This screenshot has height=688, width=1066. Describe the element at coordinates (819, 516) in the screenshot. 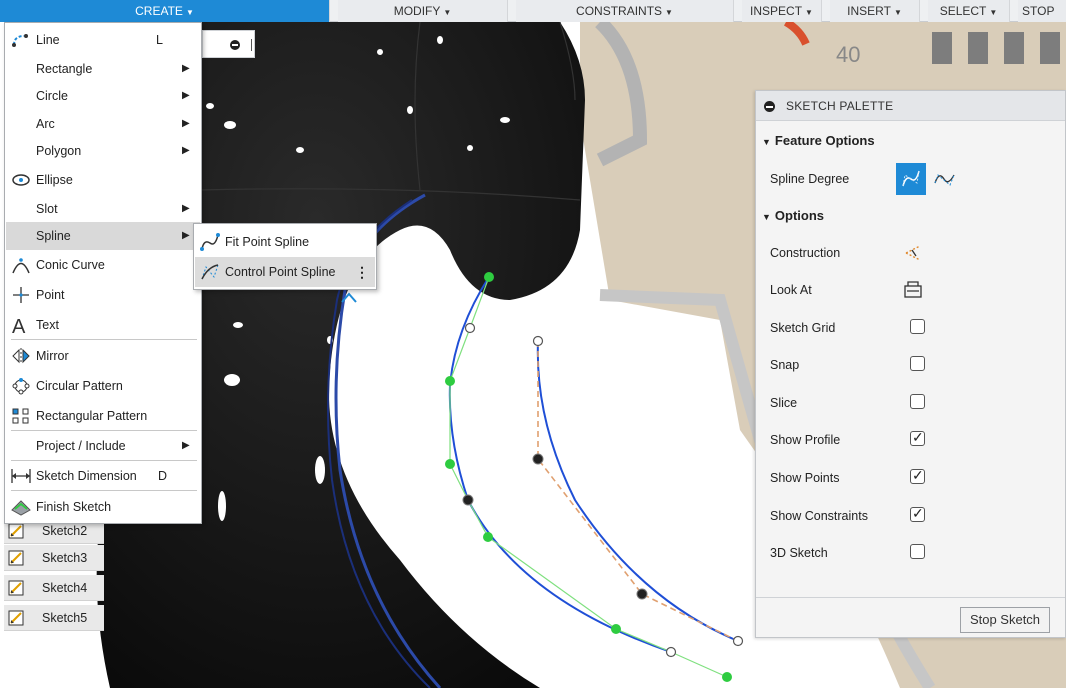

I see `row-label: Show Constraints` at that location.